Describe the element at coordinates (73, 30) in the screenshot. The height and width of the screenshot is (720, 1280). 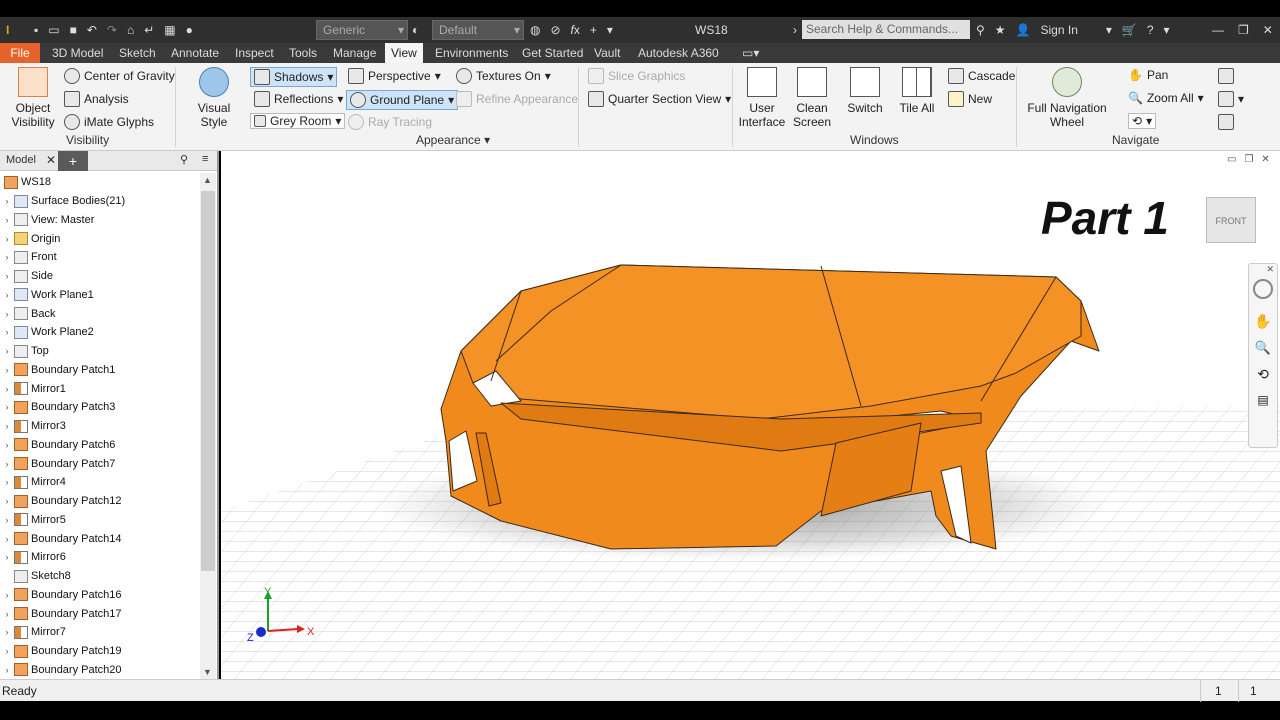
I see `save-icon: ■` at that location.